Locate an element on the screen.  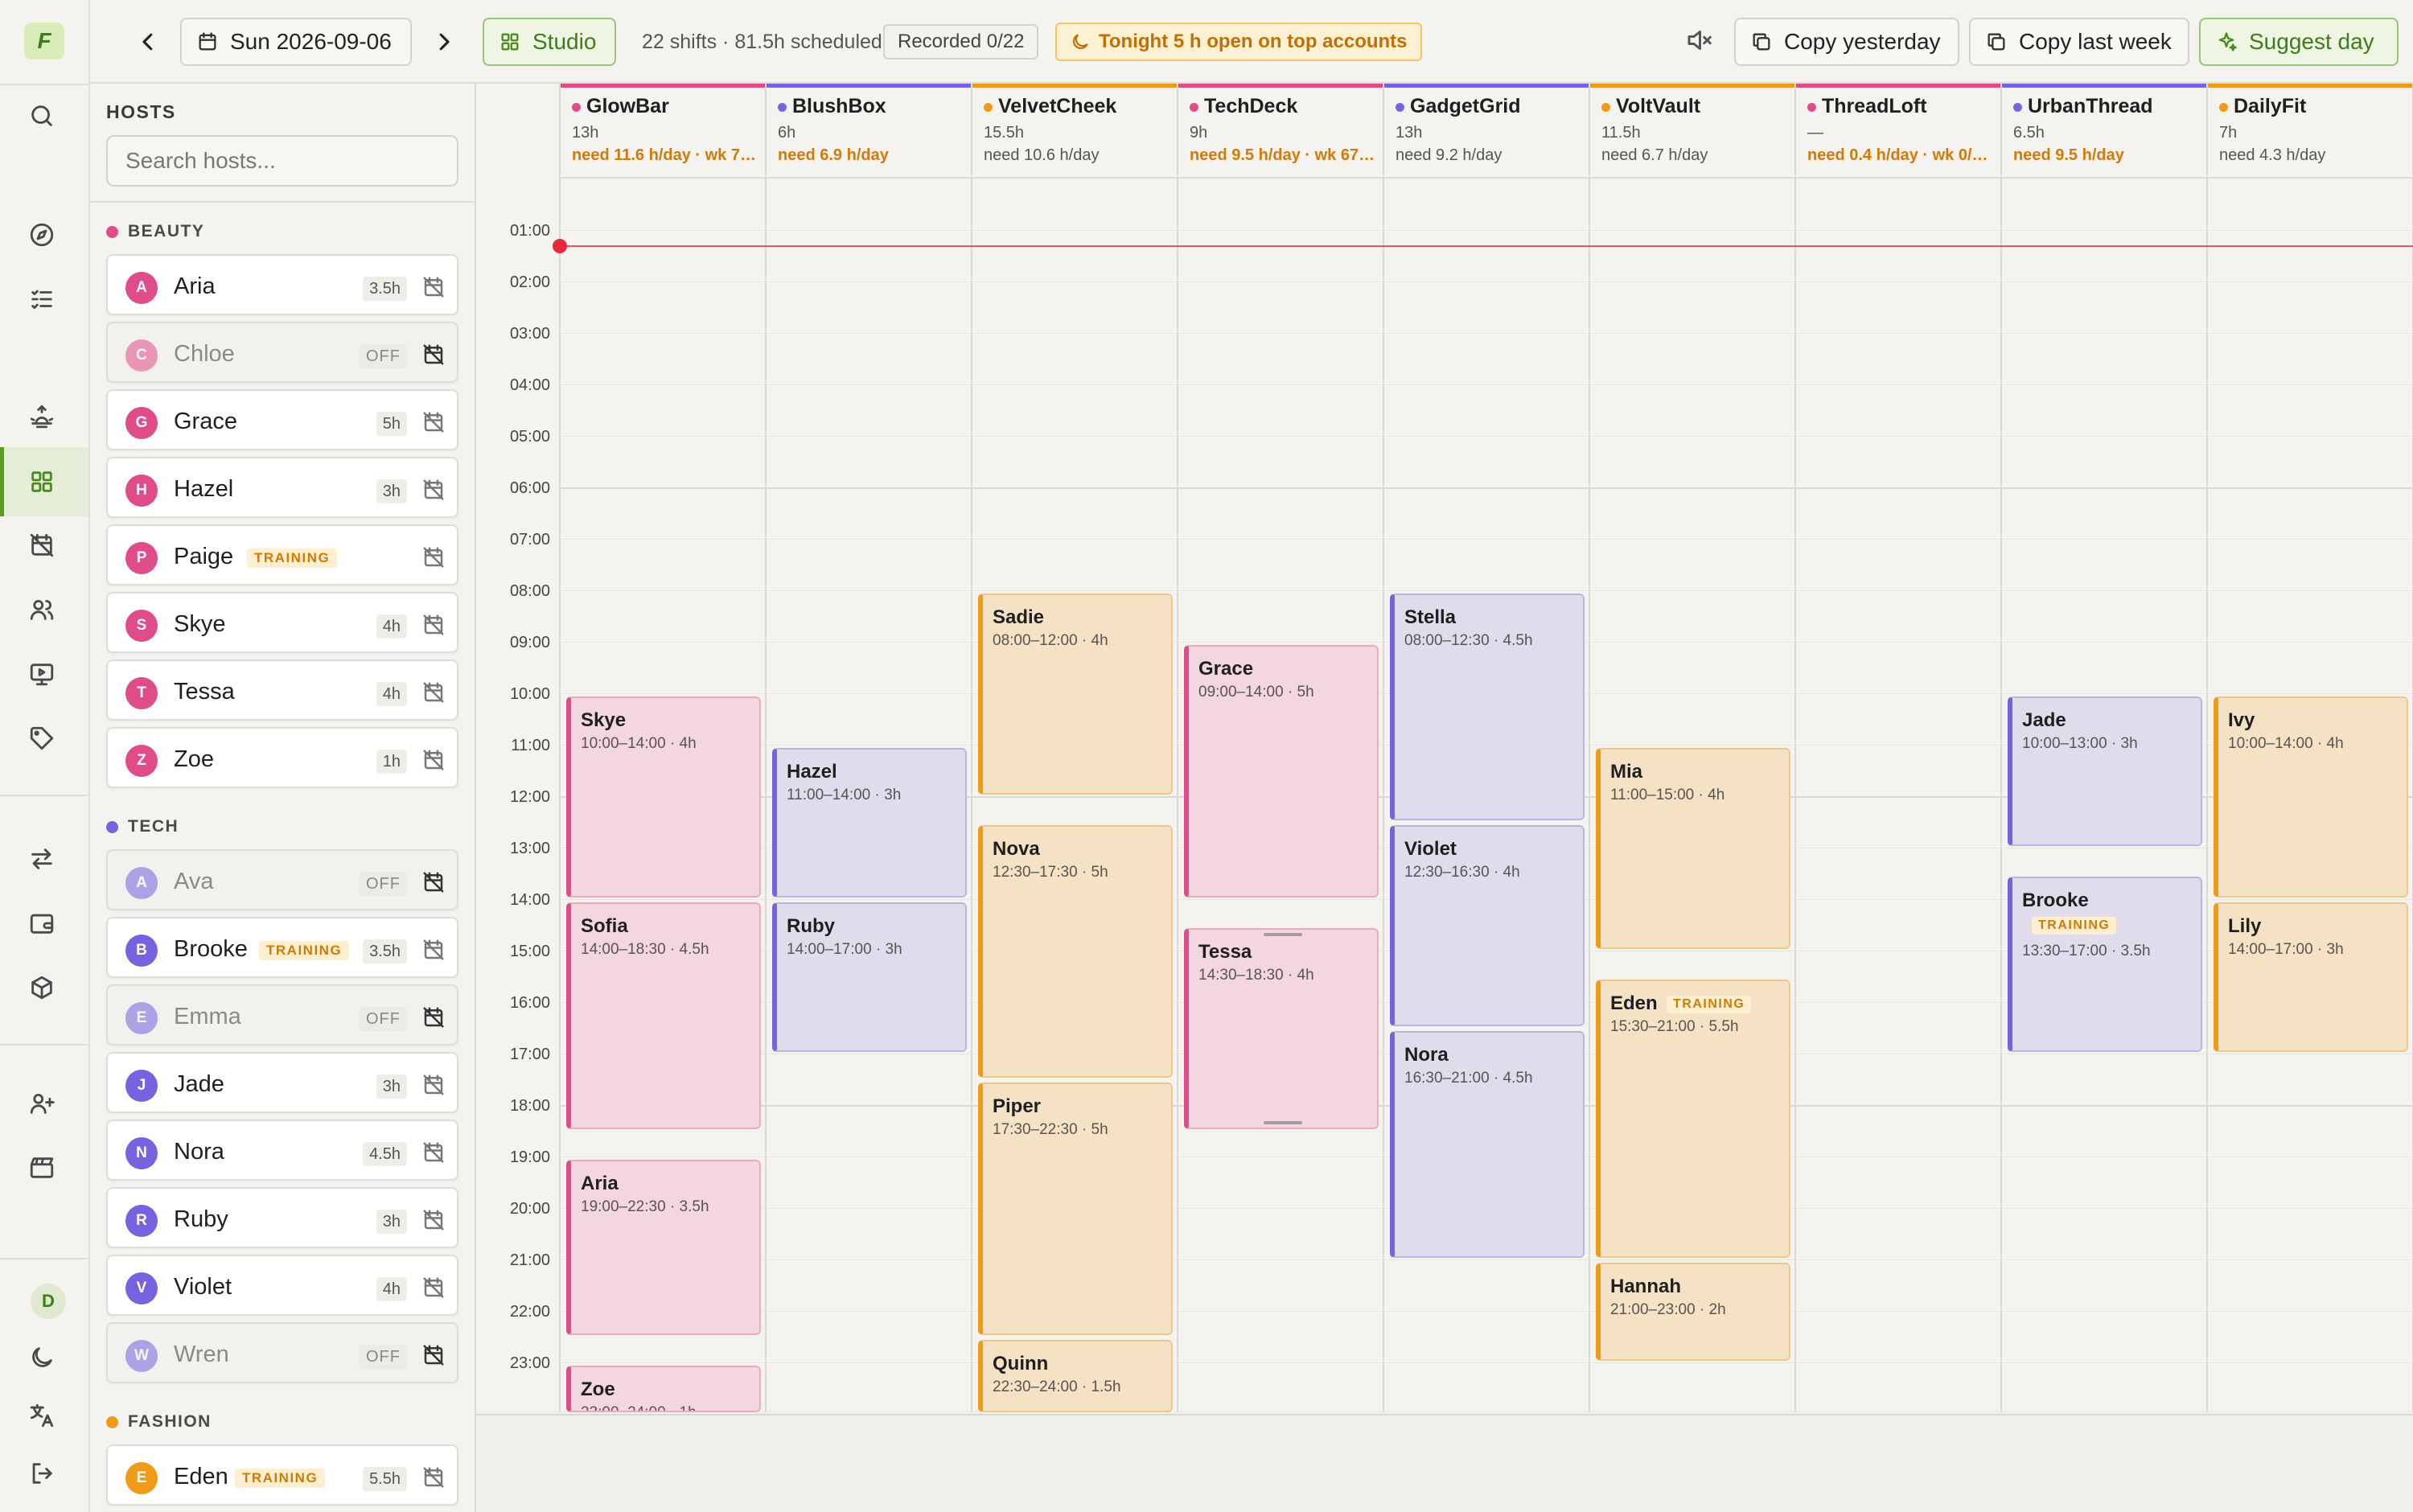
sunrise-icon is located at coordinates (41, 417).